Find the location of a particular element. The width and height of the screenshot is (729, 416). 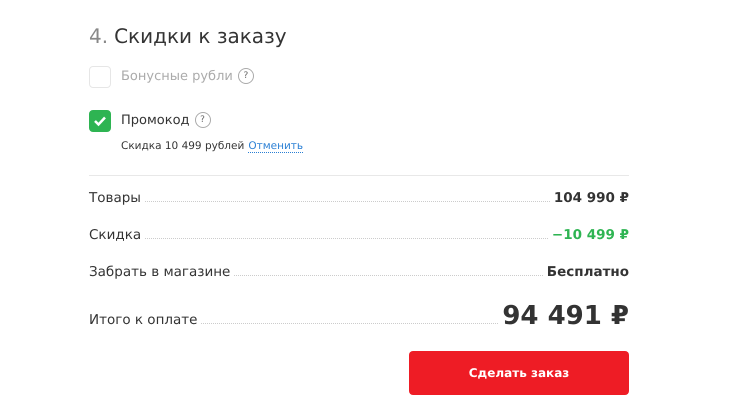

checkbox is located at coordinates (100, 121).